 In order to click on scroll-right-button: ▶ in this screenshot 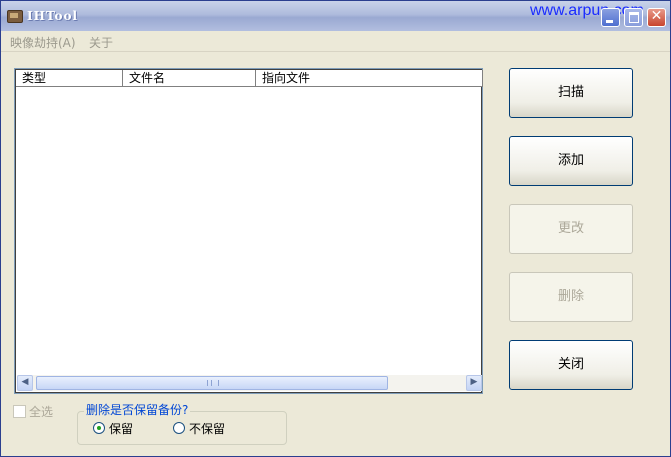, I will do `click(474, 383)`.